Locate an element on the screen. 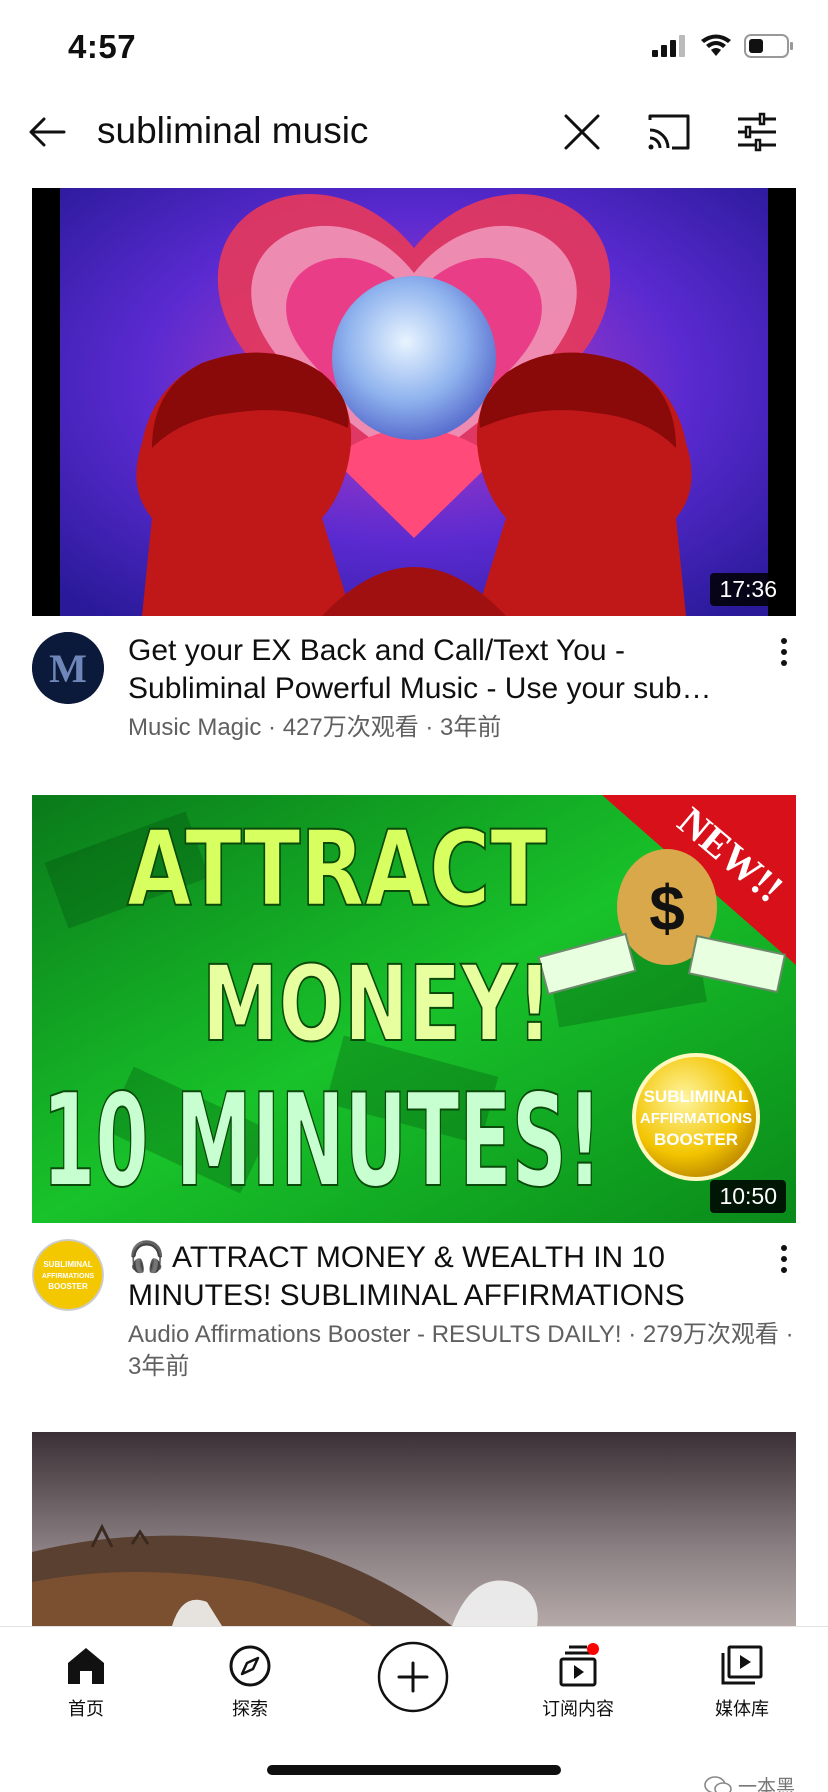 This screenshot has width=828, height=1792. thumb-line-money: MONEY! is located at coordinates (377, 1004).